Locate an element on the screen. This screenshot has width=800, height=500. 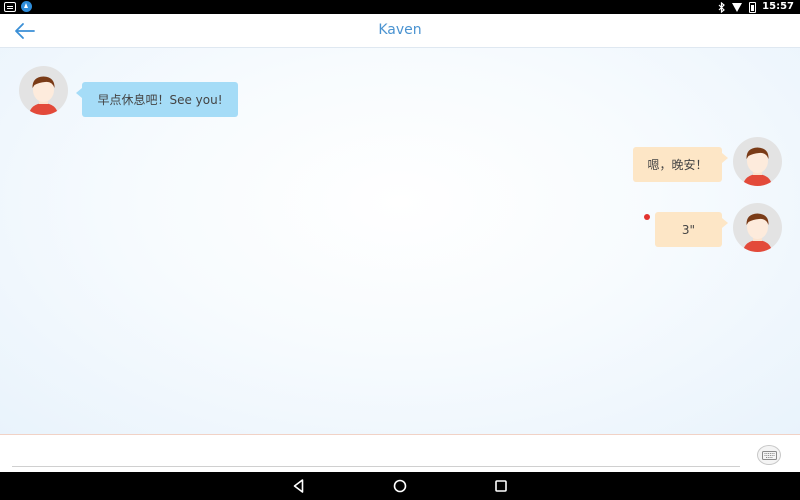
keyboard-toggle-button is located at coordinates (769, 455).